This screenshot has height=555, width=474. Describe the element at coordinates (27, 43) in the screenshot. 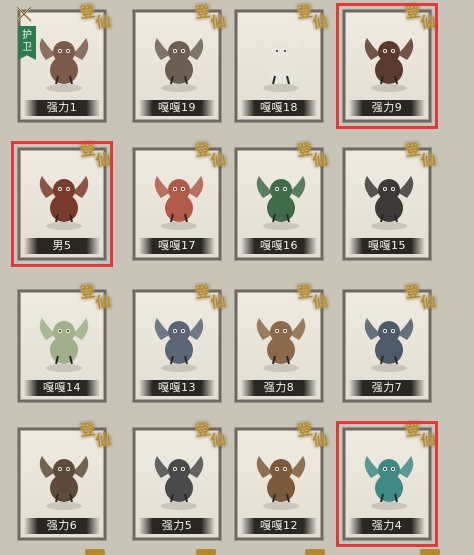

I see `guard-tag: 护卫` at that location.